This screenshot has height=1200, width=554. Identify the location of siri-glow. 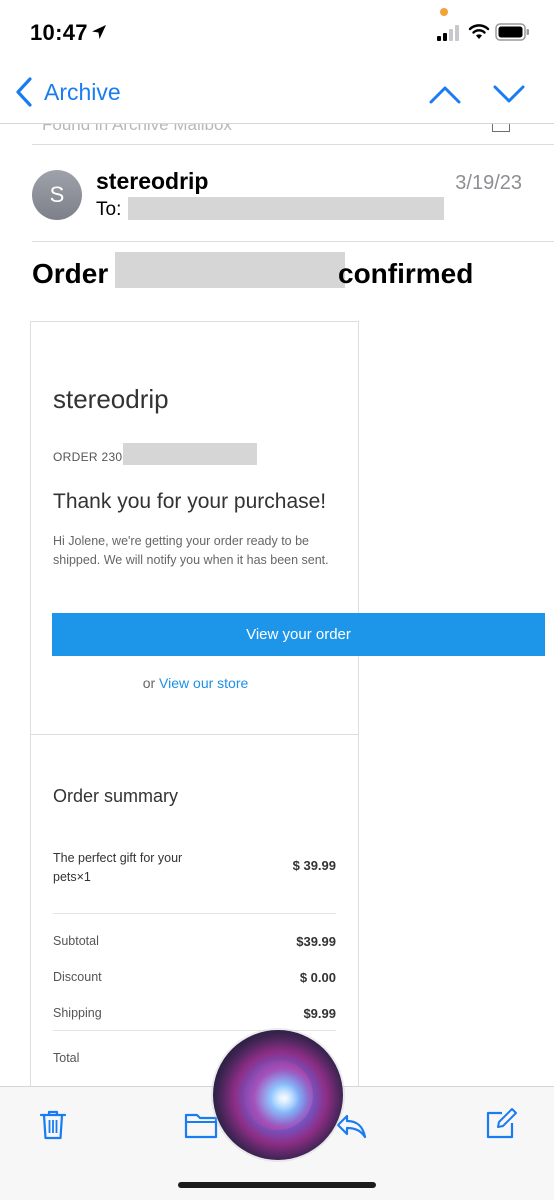
(278, 1095).